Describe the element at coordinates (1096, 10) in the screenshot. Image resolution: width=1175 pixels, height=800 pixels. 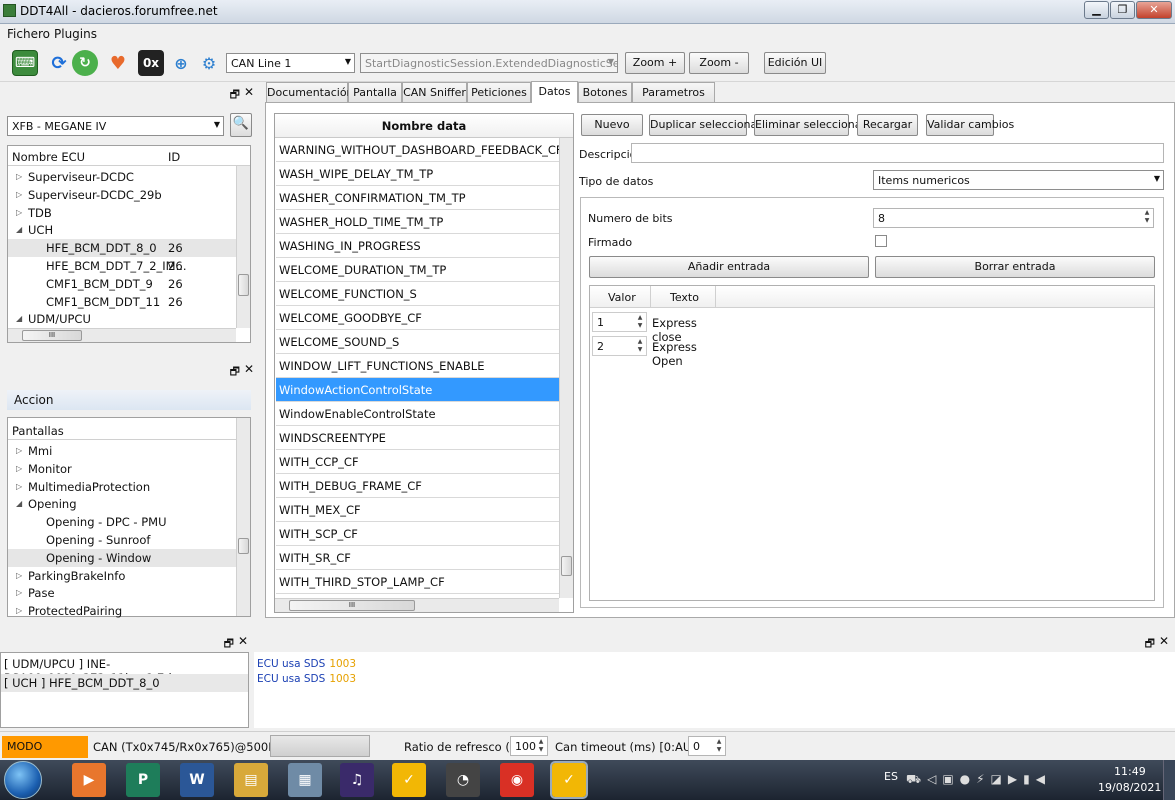
I see `minimize-button: ▁` at that location.